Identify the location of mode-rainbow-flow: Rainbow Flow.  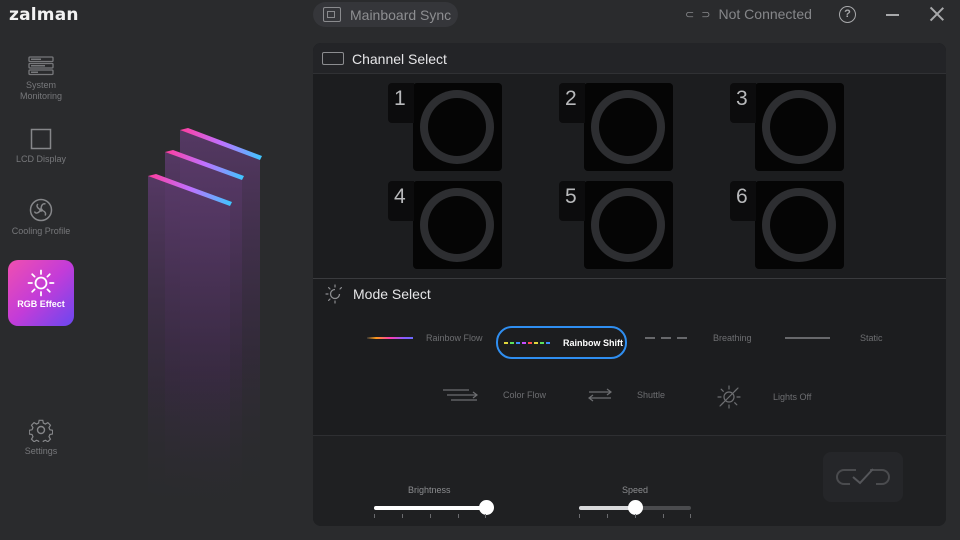
(425, 338).